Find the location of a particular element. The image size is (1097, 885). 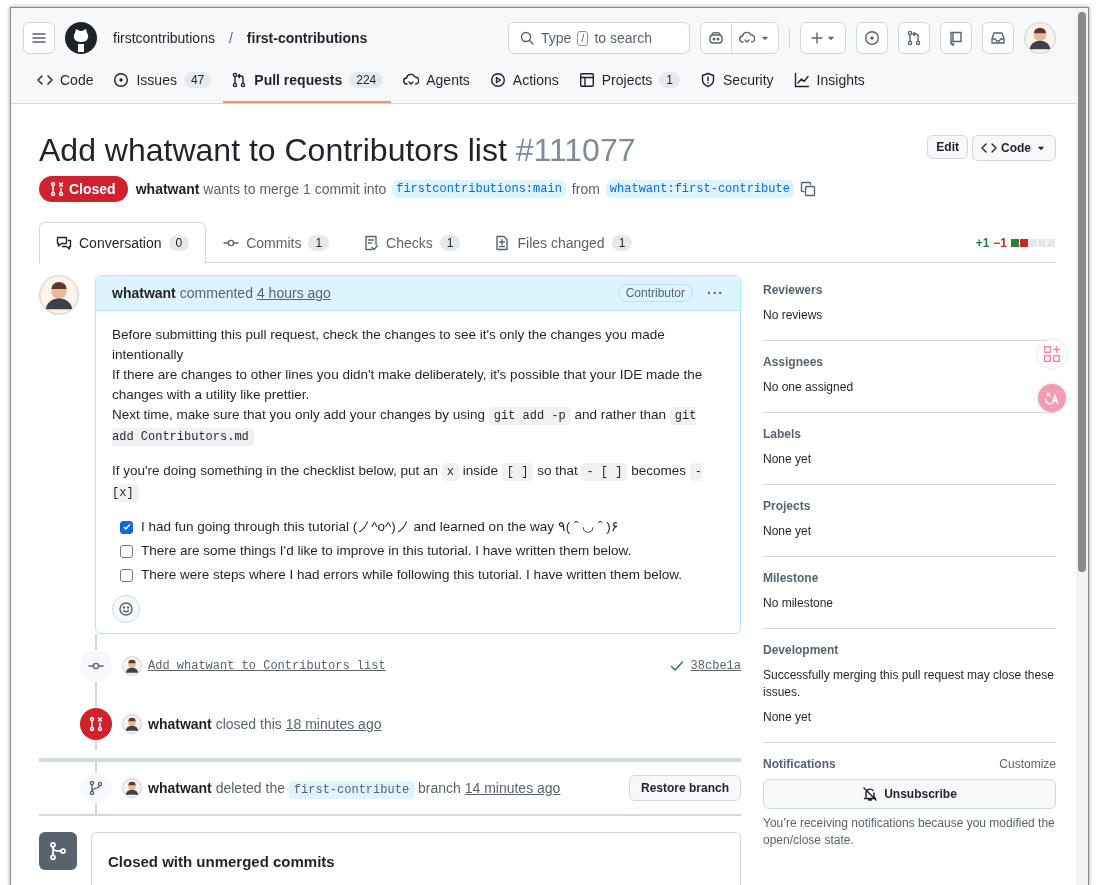

create-button is located at coordinates (823, 38).